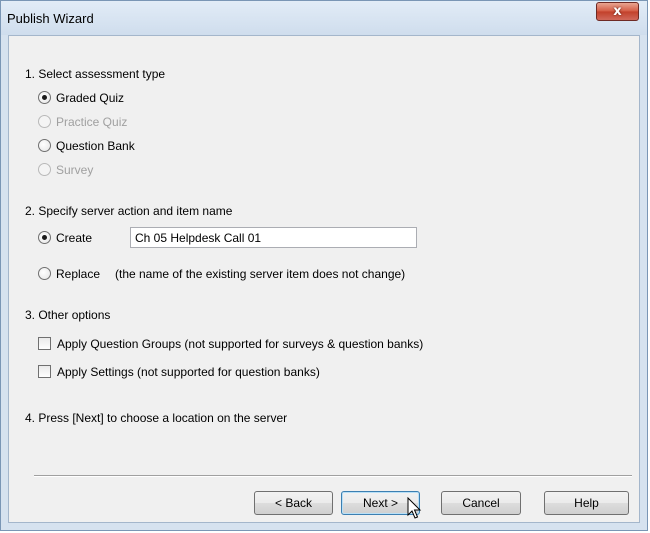  Describe the element at coordinates (44, 371) in the screenshot. I see `apply-settings-checkbox` at that location.